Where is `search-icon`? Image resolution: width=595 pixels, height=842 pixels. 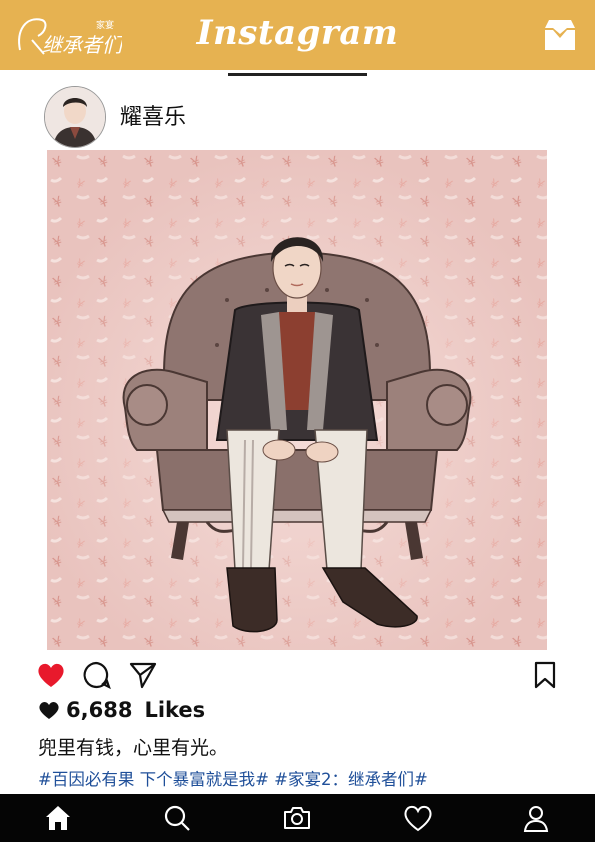
search-icon is located at coordinates (177, 818).